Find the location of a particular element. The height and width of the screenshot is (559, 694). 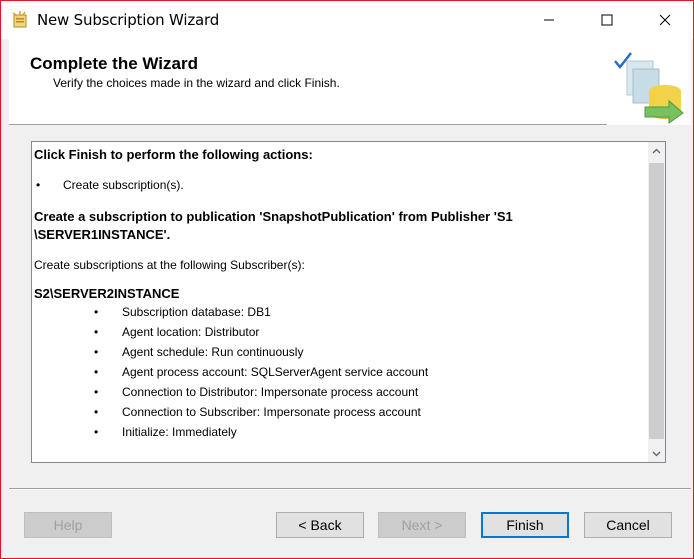

minimize-icon is located at coordinates (549, 20).